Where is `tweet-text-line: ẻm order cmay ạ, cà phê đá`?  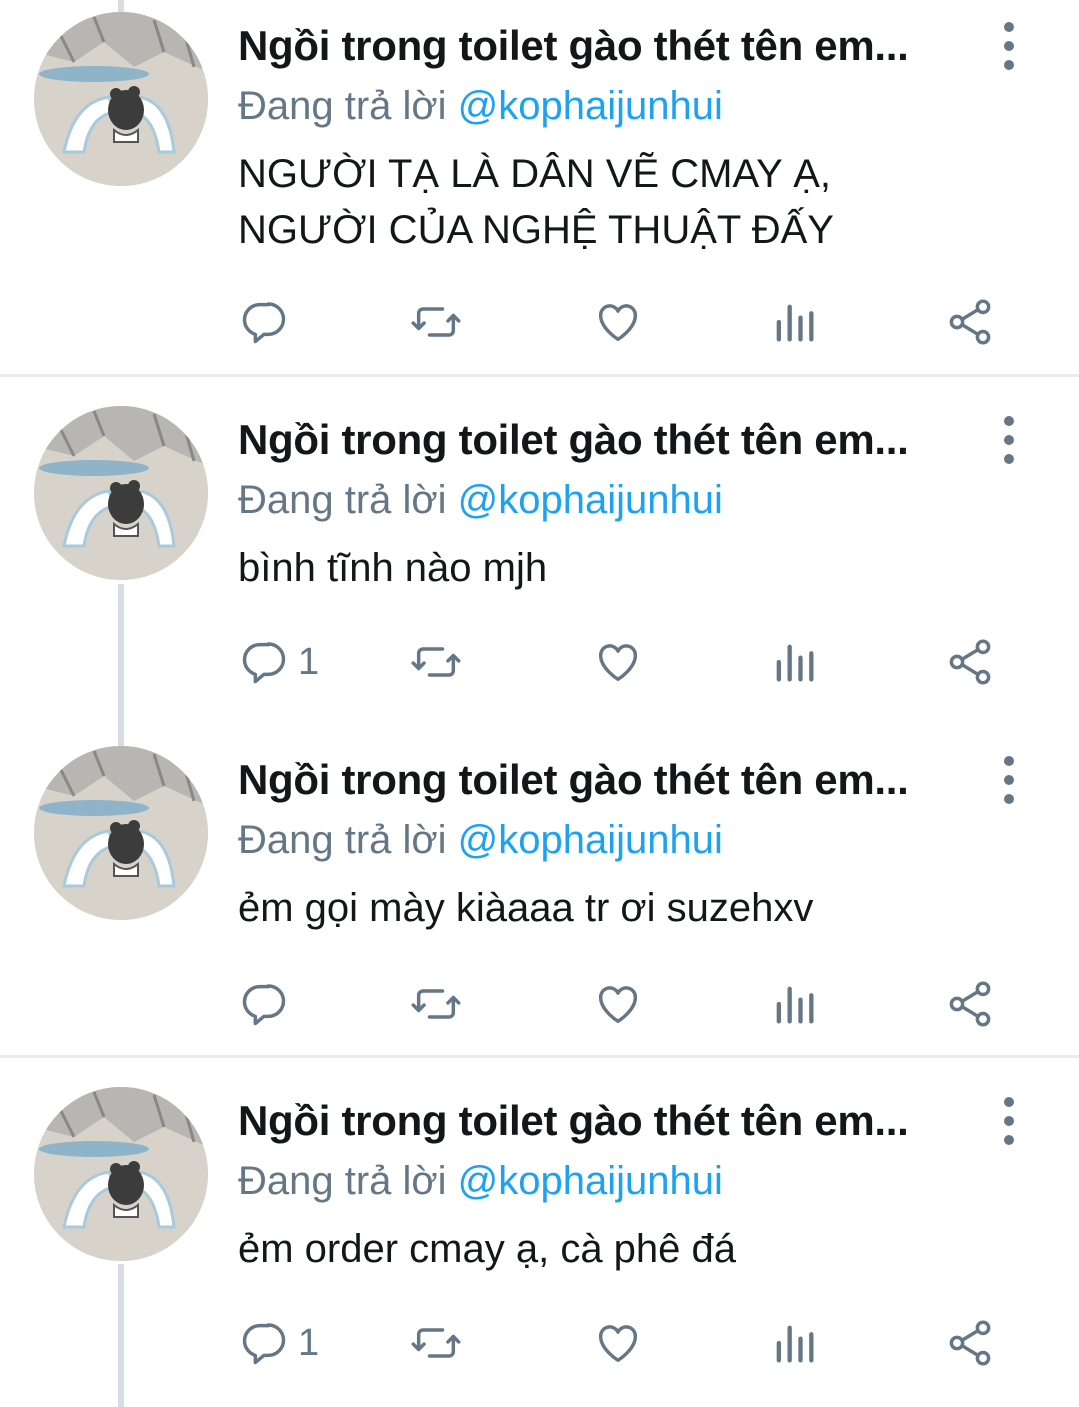
tweet-text-line: ẻm order cmay ạ, cà phê đá is located at coordinates (487, 1249).